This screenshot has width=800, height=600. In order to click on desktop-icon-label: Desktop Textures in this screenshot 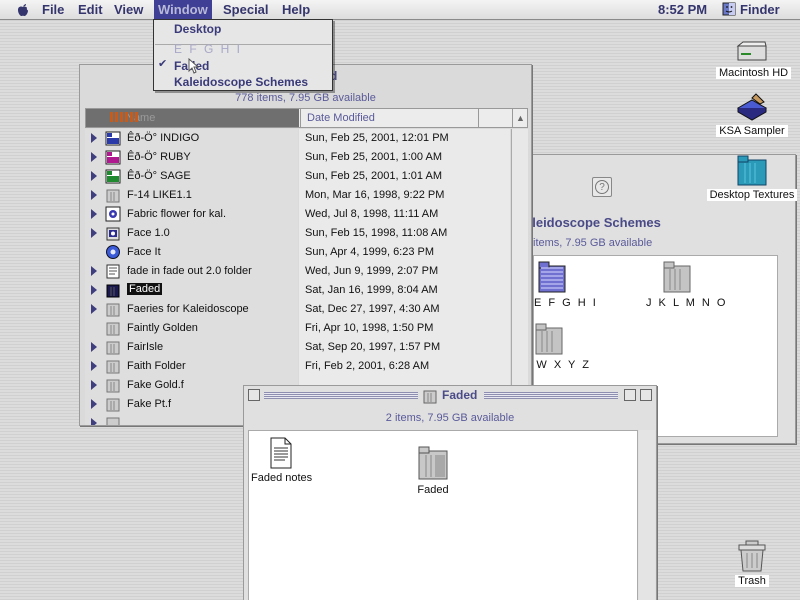, I will do `click(752, 195)`.